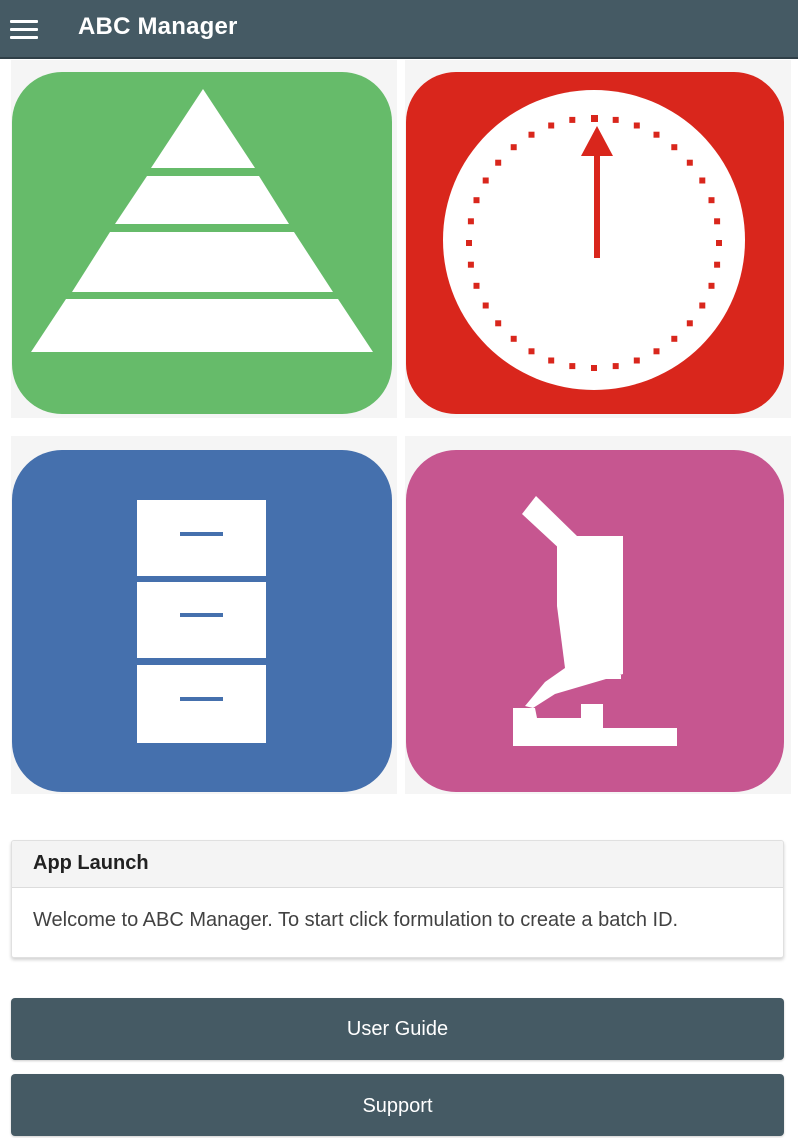  Describe the element at coordinates (158, 26) in the screenshot. I see `app-title: ABC Manager` at that location.